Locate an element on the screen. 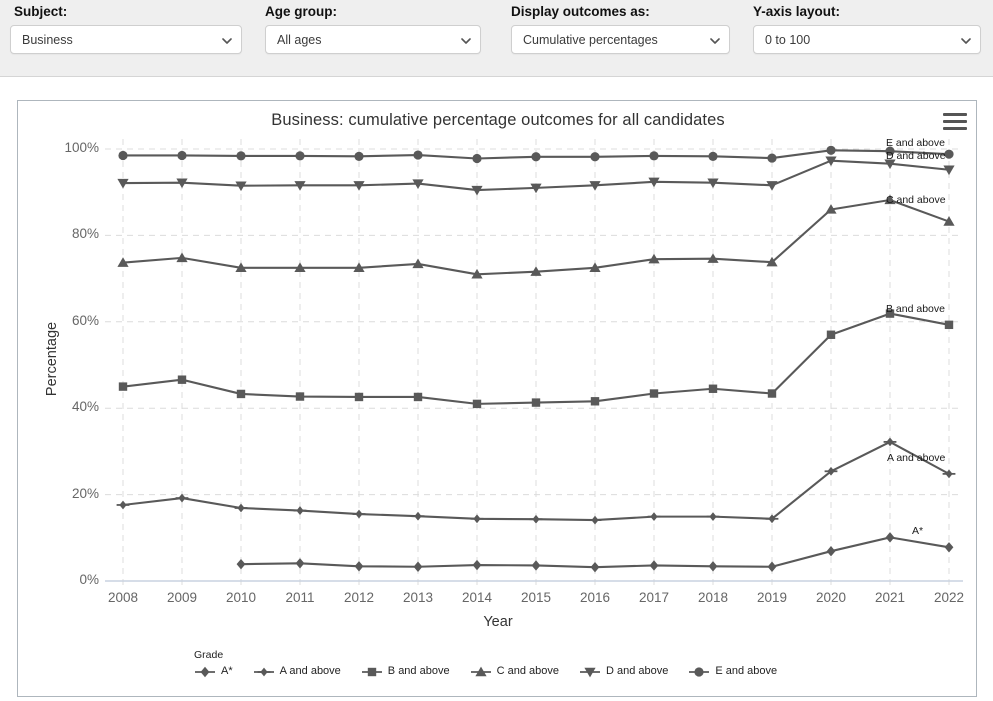 The image size is (993, 701). legend-item-a: A* is located at coordinates (213, 671).